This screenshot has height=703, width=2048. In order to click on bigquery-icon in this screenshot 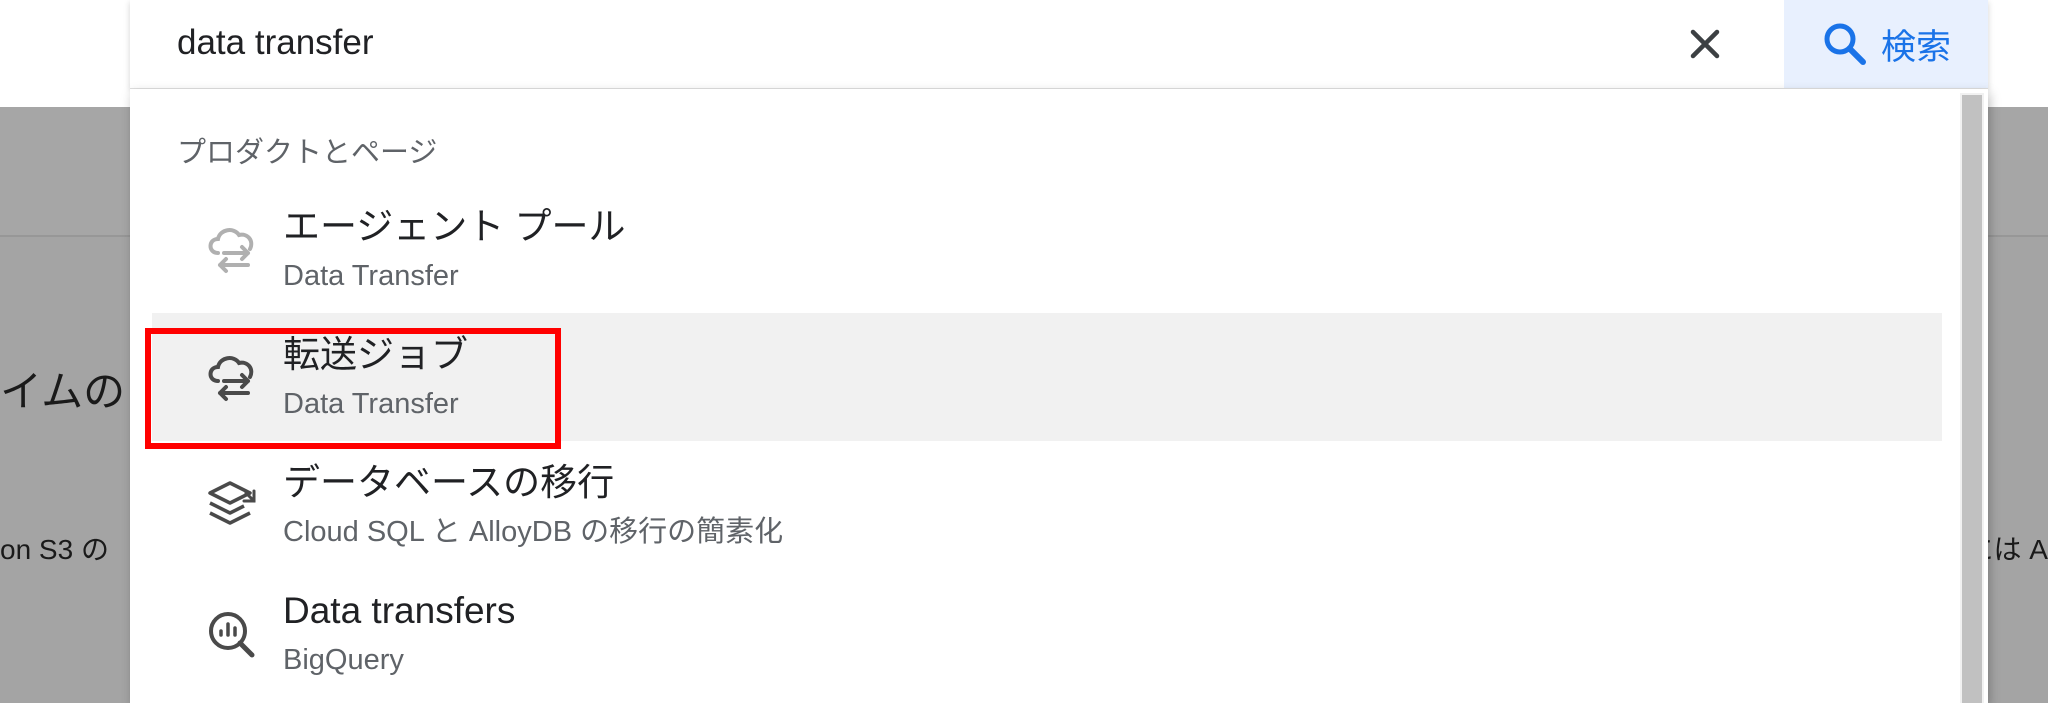, I will do `click(232, 635)`.